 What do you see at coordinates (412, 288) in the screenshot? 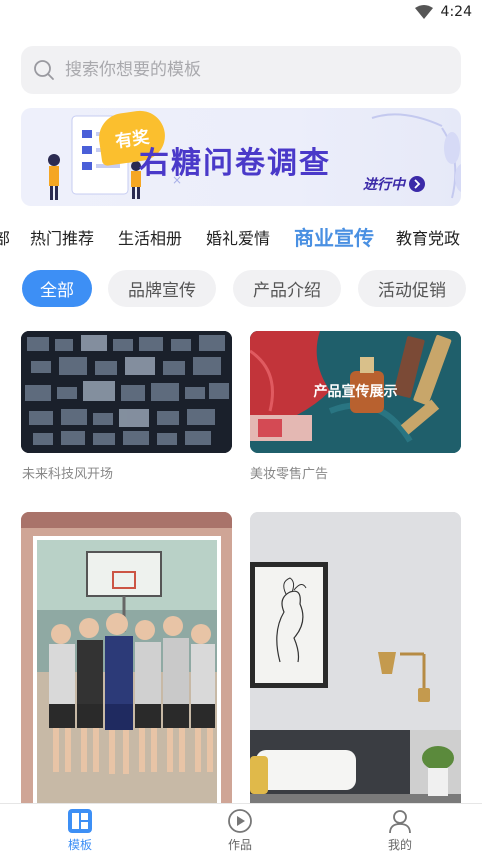
I see `chip-promotion: 活动促销` at bounding box center [412, 288].